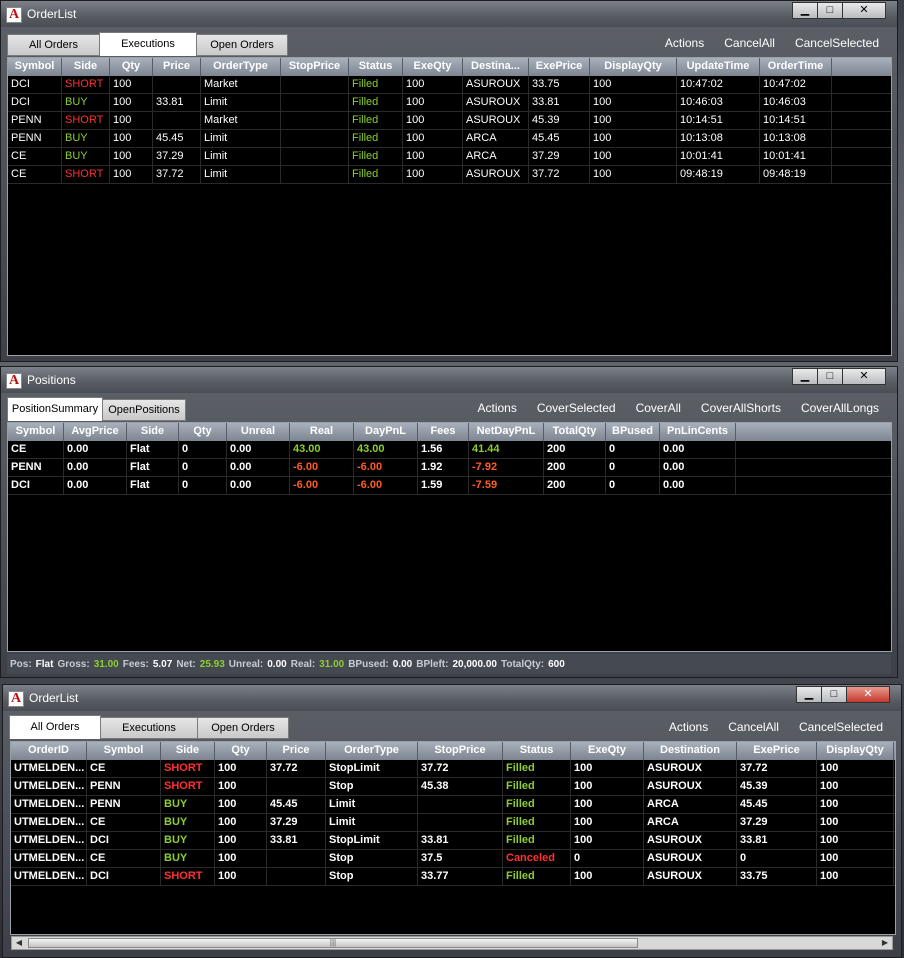 Image resolution: width=904 pixels, height=958 pixels. Describe the element at coordinates (741, 408) in the screenshot. I see `cover-all-shorts-button: CoverAllShorts` at that location.